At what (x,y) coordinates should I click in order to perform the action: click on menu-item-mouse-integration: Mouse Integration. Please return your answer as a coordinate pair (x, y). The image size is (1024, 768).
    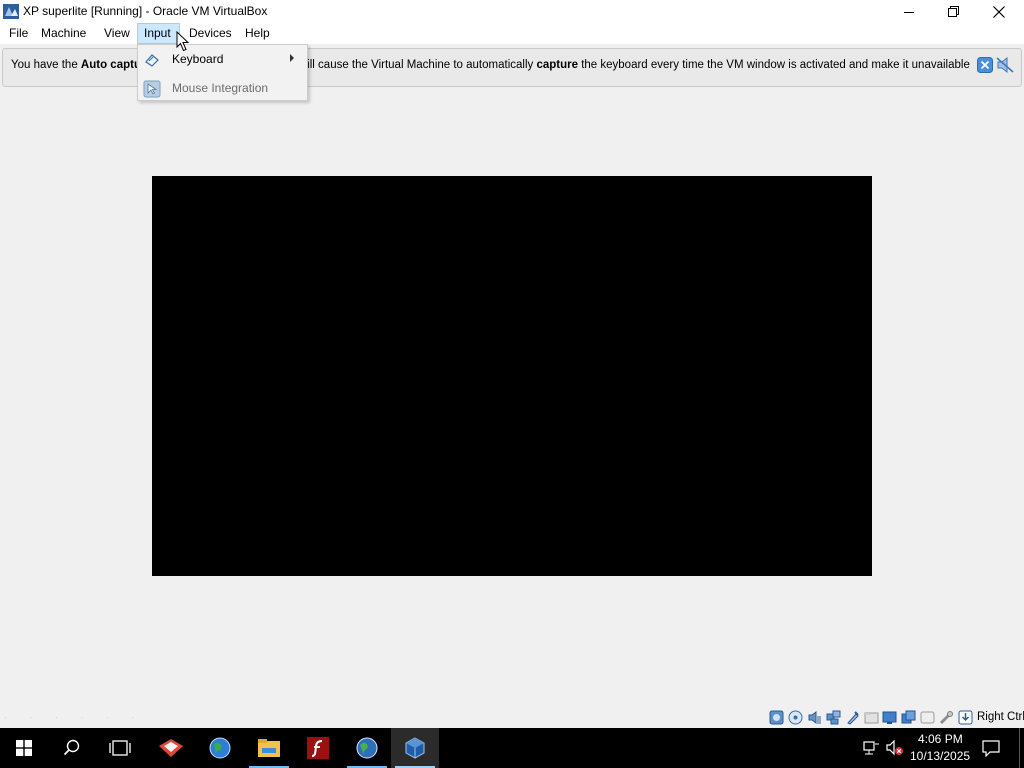
    Looking at the image, I should click on (222, 88).